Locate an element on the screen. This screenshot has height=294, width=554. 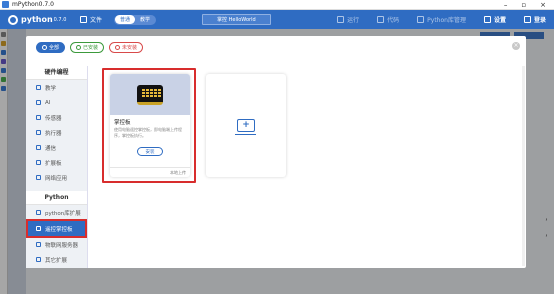
app-icon is located at coordinates (5, 4).